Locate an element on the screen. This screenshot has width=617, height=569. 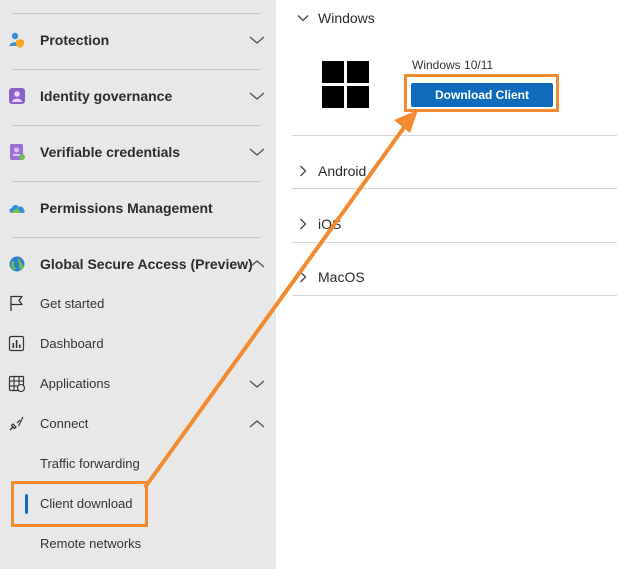
sidebar-item-traffic-forwarding: Traffic forwarding is located at coordinates (138, 464).